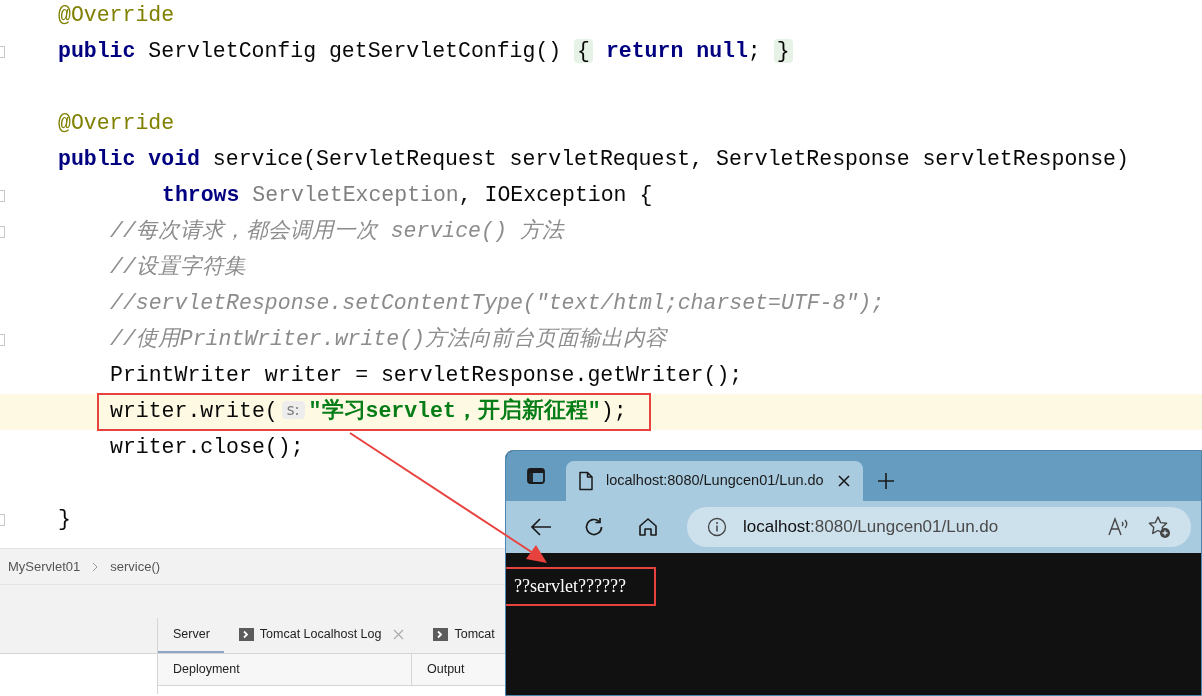 This screenshot has width=1202, height=696. What do you see at coordinates (648, 527) in the screenshot?
I see `home-icon` at bounding box center [648, 527].